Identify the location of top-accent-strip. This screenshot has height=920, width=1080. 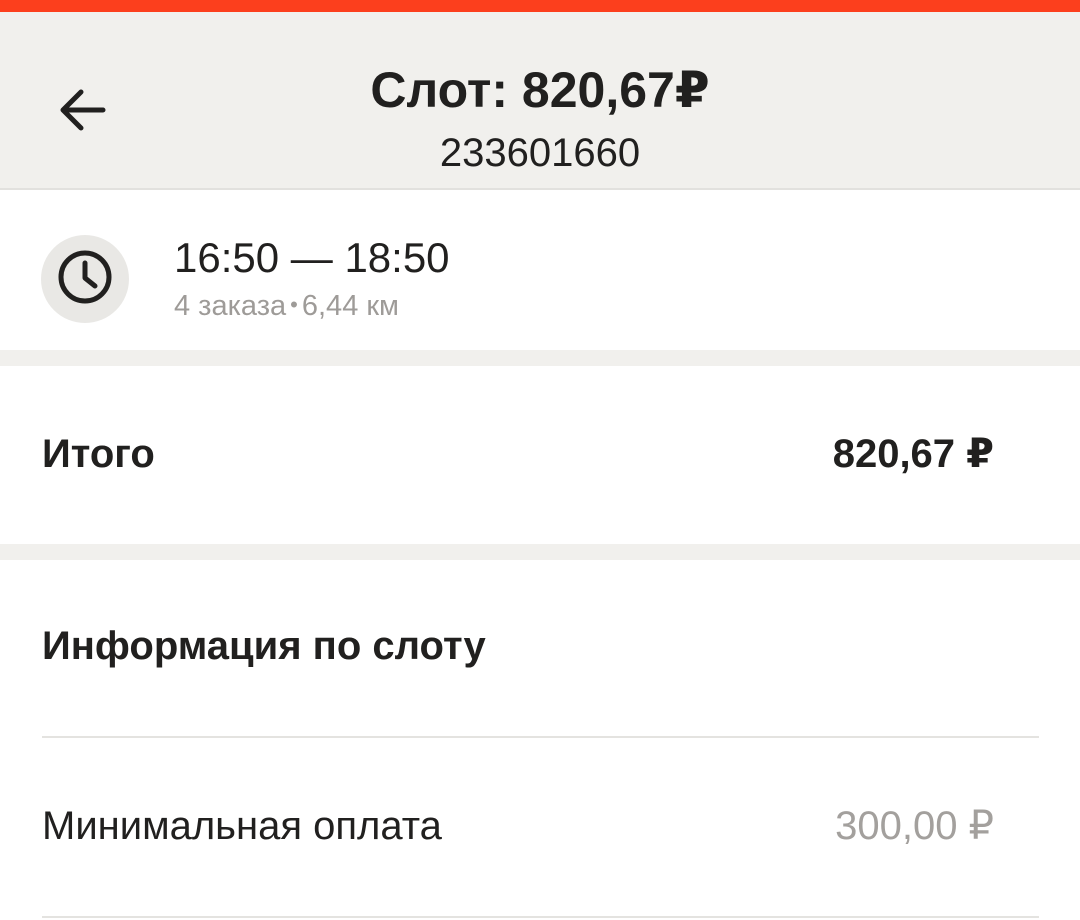
(540, 6).